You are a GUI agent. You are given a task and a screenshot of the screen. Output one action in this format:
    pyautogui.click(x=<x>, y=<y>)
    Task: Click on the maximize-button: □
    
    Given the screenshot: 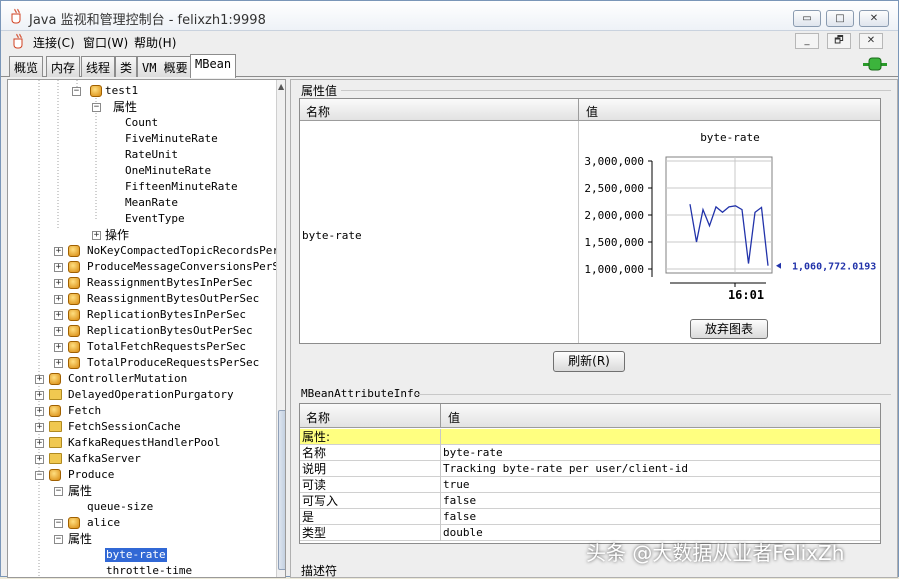 What is the action you would take?
    pyautogui.click(x=840, y=18)
    